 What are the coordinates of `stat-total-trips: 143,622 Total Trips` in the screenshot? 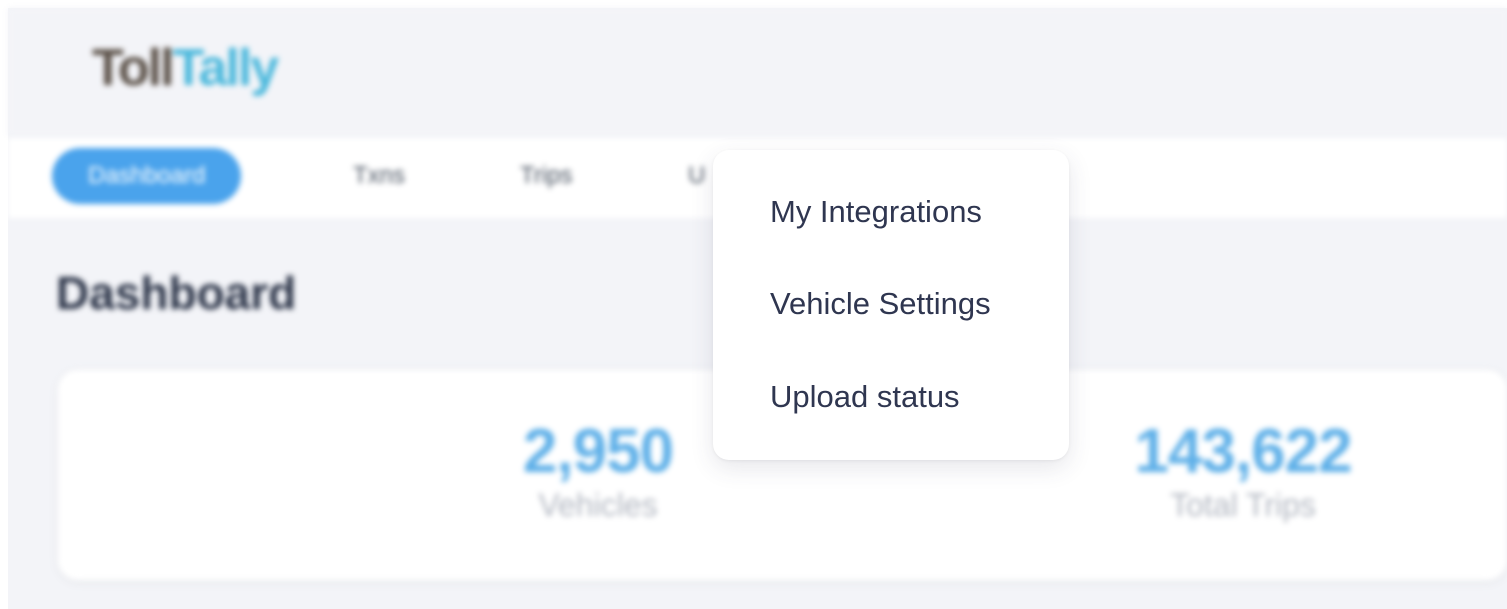 It's located at (1243, 470).